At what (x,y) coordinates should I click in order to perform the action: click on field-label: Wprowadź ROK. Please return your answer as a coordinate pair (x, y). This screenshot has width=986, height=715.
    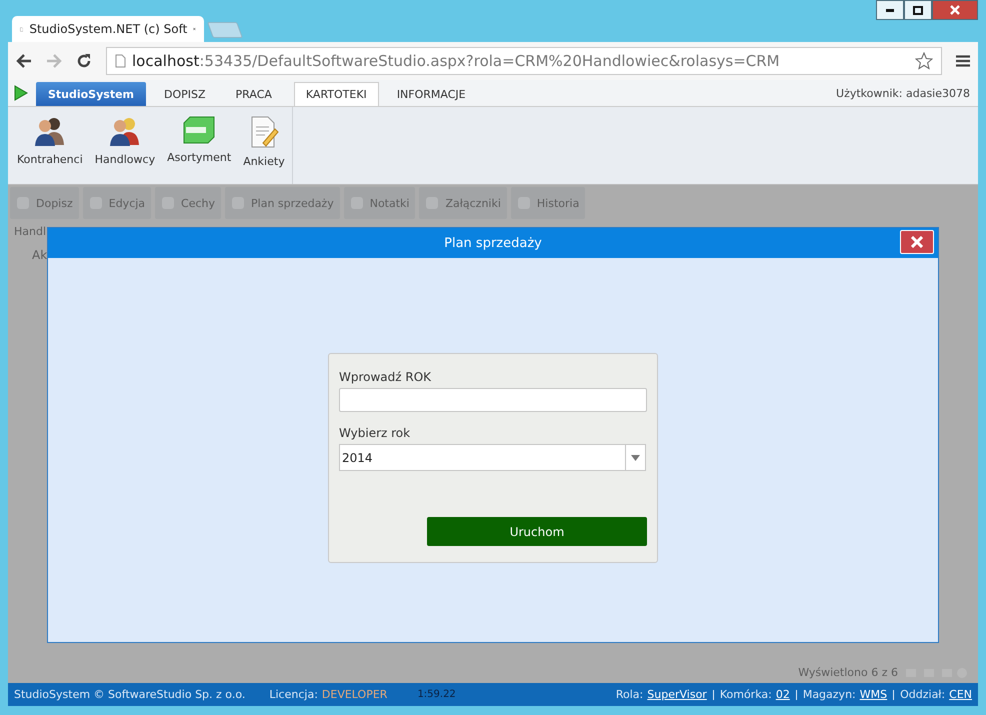
    Looking at the image, I should click on (385, 377).